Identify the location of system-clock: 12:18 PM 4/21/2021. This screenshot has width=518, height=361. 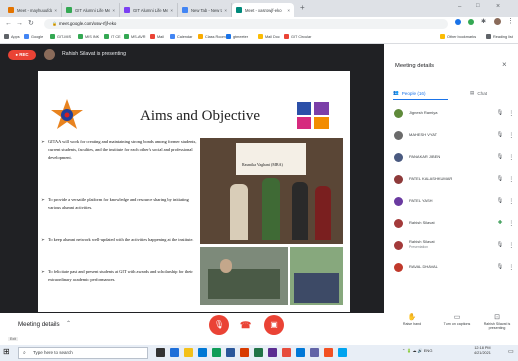
(482, 351).